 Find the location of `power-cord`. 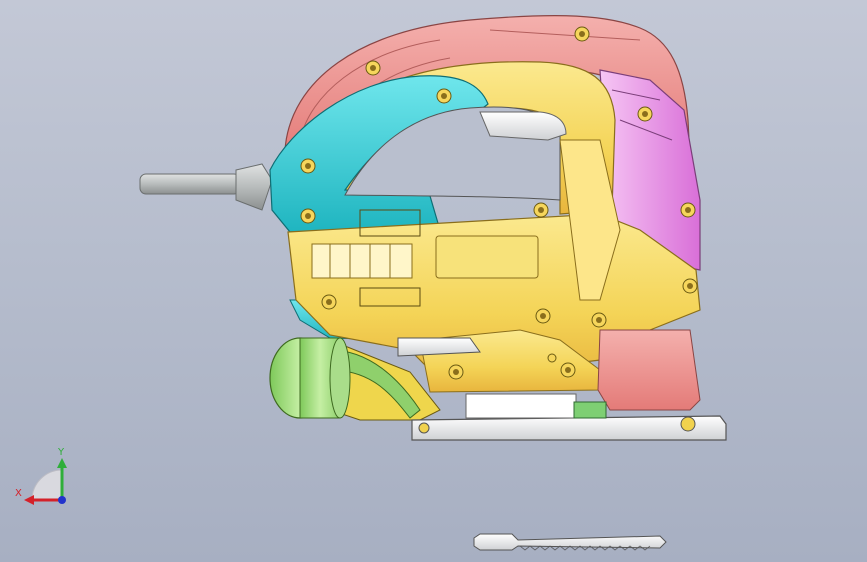

power-cord is located at coordinates (206, 187).